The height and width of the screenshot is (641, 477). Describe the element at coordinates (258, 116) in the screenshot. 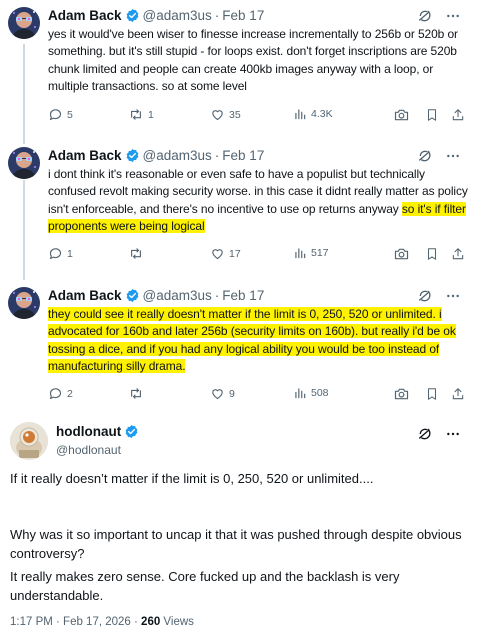

I see `tweet-actions: 5 1 35 4.3K` at that location.